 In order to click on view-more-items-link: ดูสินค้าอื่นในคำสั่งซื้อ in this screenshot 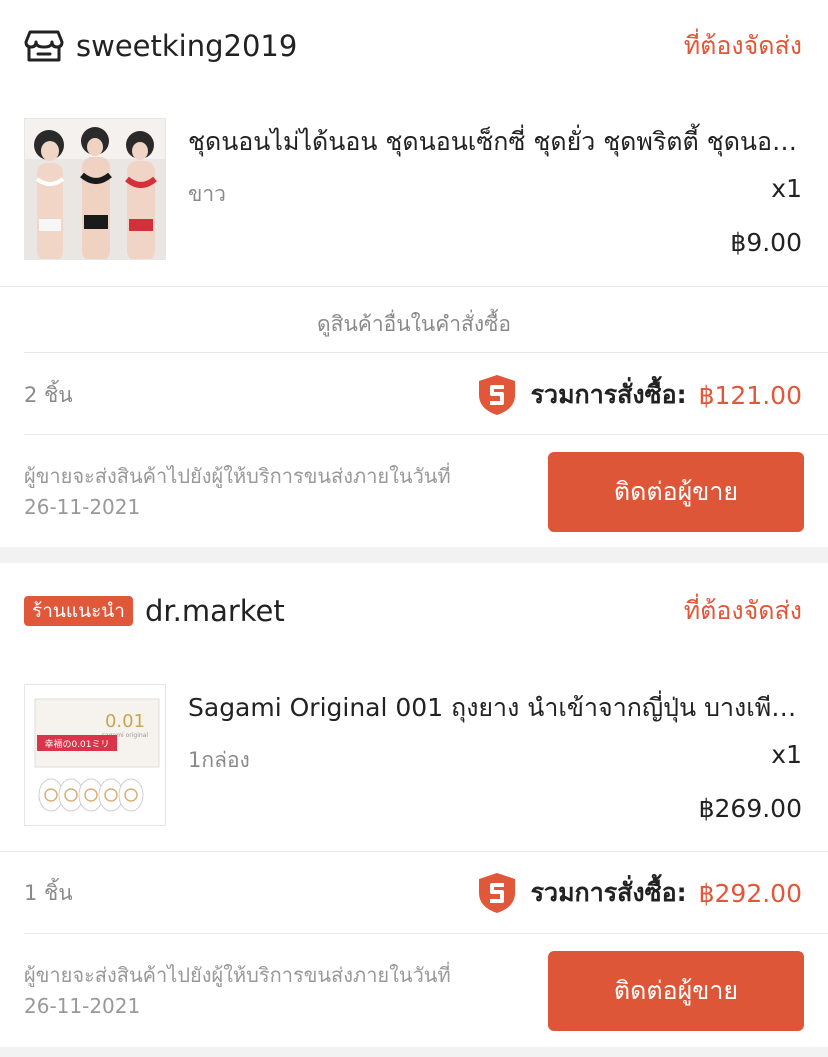, I will do `click(414, 324)`.